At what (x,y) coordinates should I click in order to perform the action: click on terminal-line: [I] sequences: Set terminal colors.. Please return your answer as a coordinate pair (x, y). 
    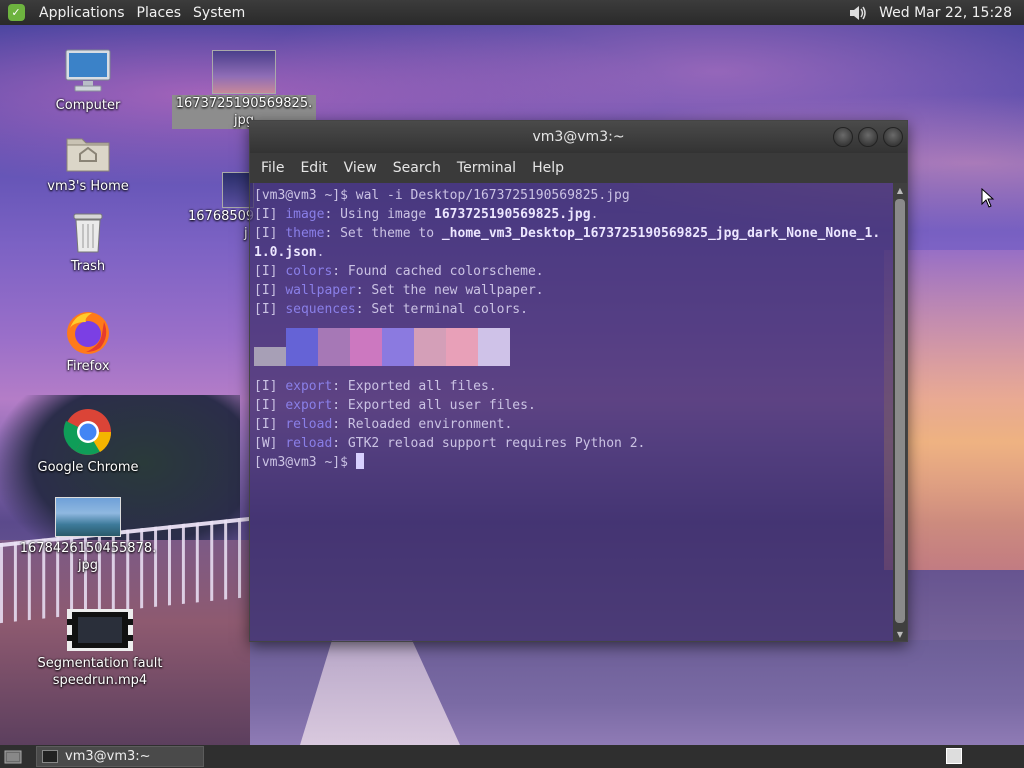
    Looking at the image, I should click on (391, 309).